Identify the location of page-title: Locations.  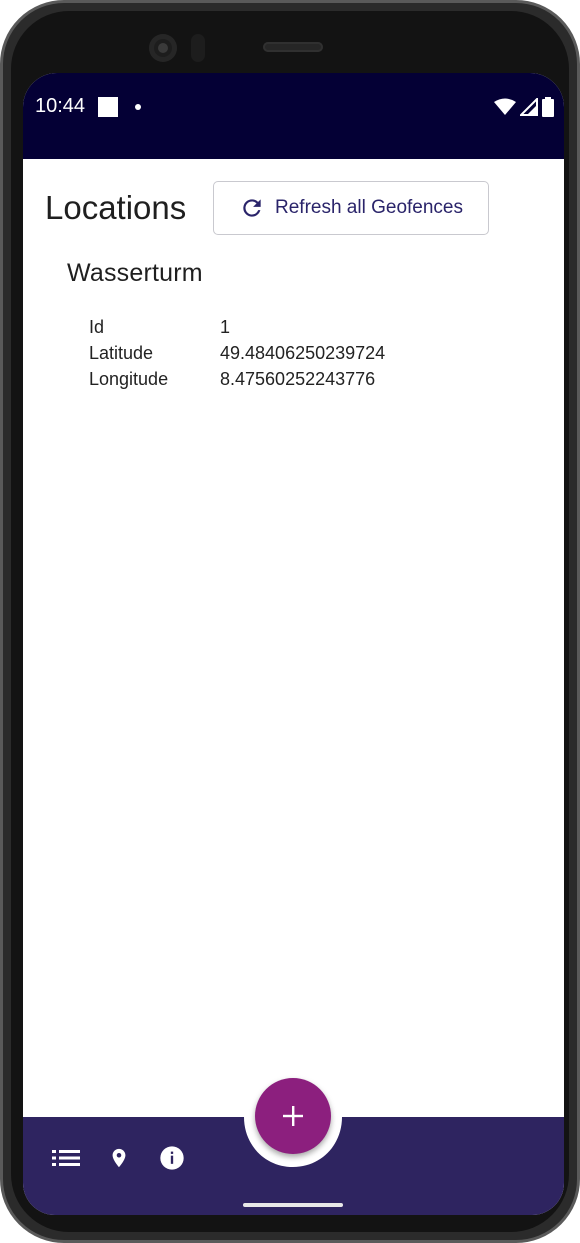
(116, 207).